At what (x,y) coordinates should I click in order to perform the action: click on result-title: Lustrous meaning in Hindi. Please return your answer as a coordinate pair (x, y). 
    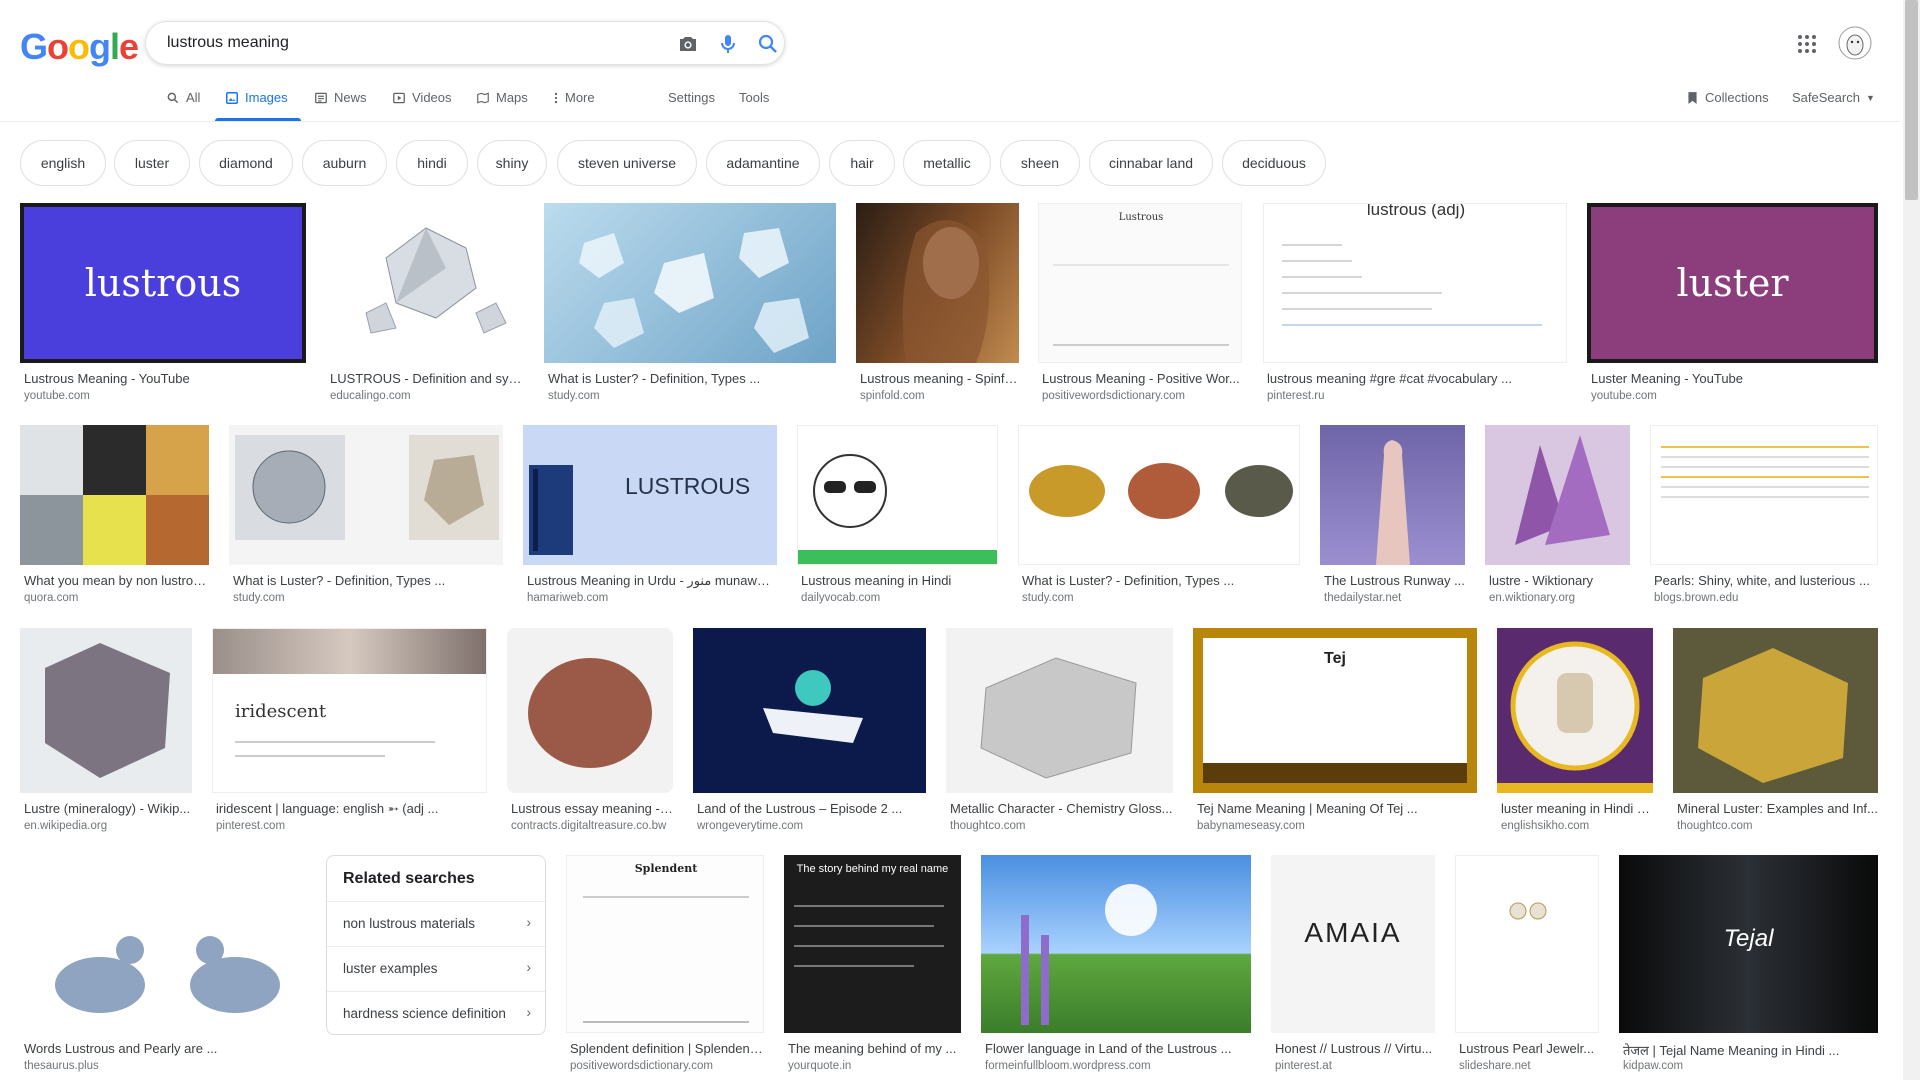
    Looking at the image, I should click on (899, 580).